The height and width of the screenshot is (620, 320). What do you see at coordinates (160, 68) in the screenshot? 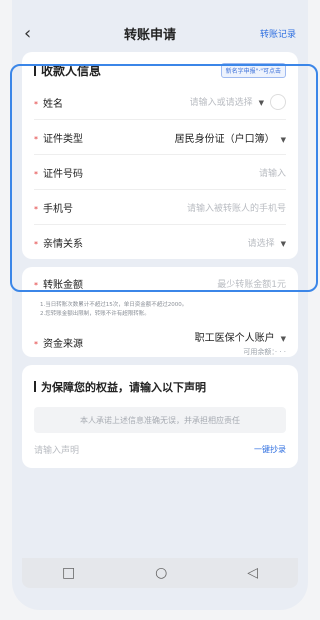
I see `payee-section-header: 收款人信息 新名字申报"·"可点击` at bounding box center [160, 68].